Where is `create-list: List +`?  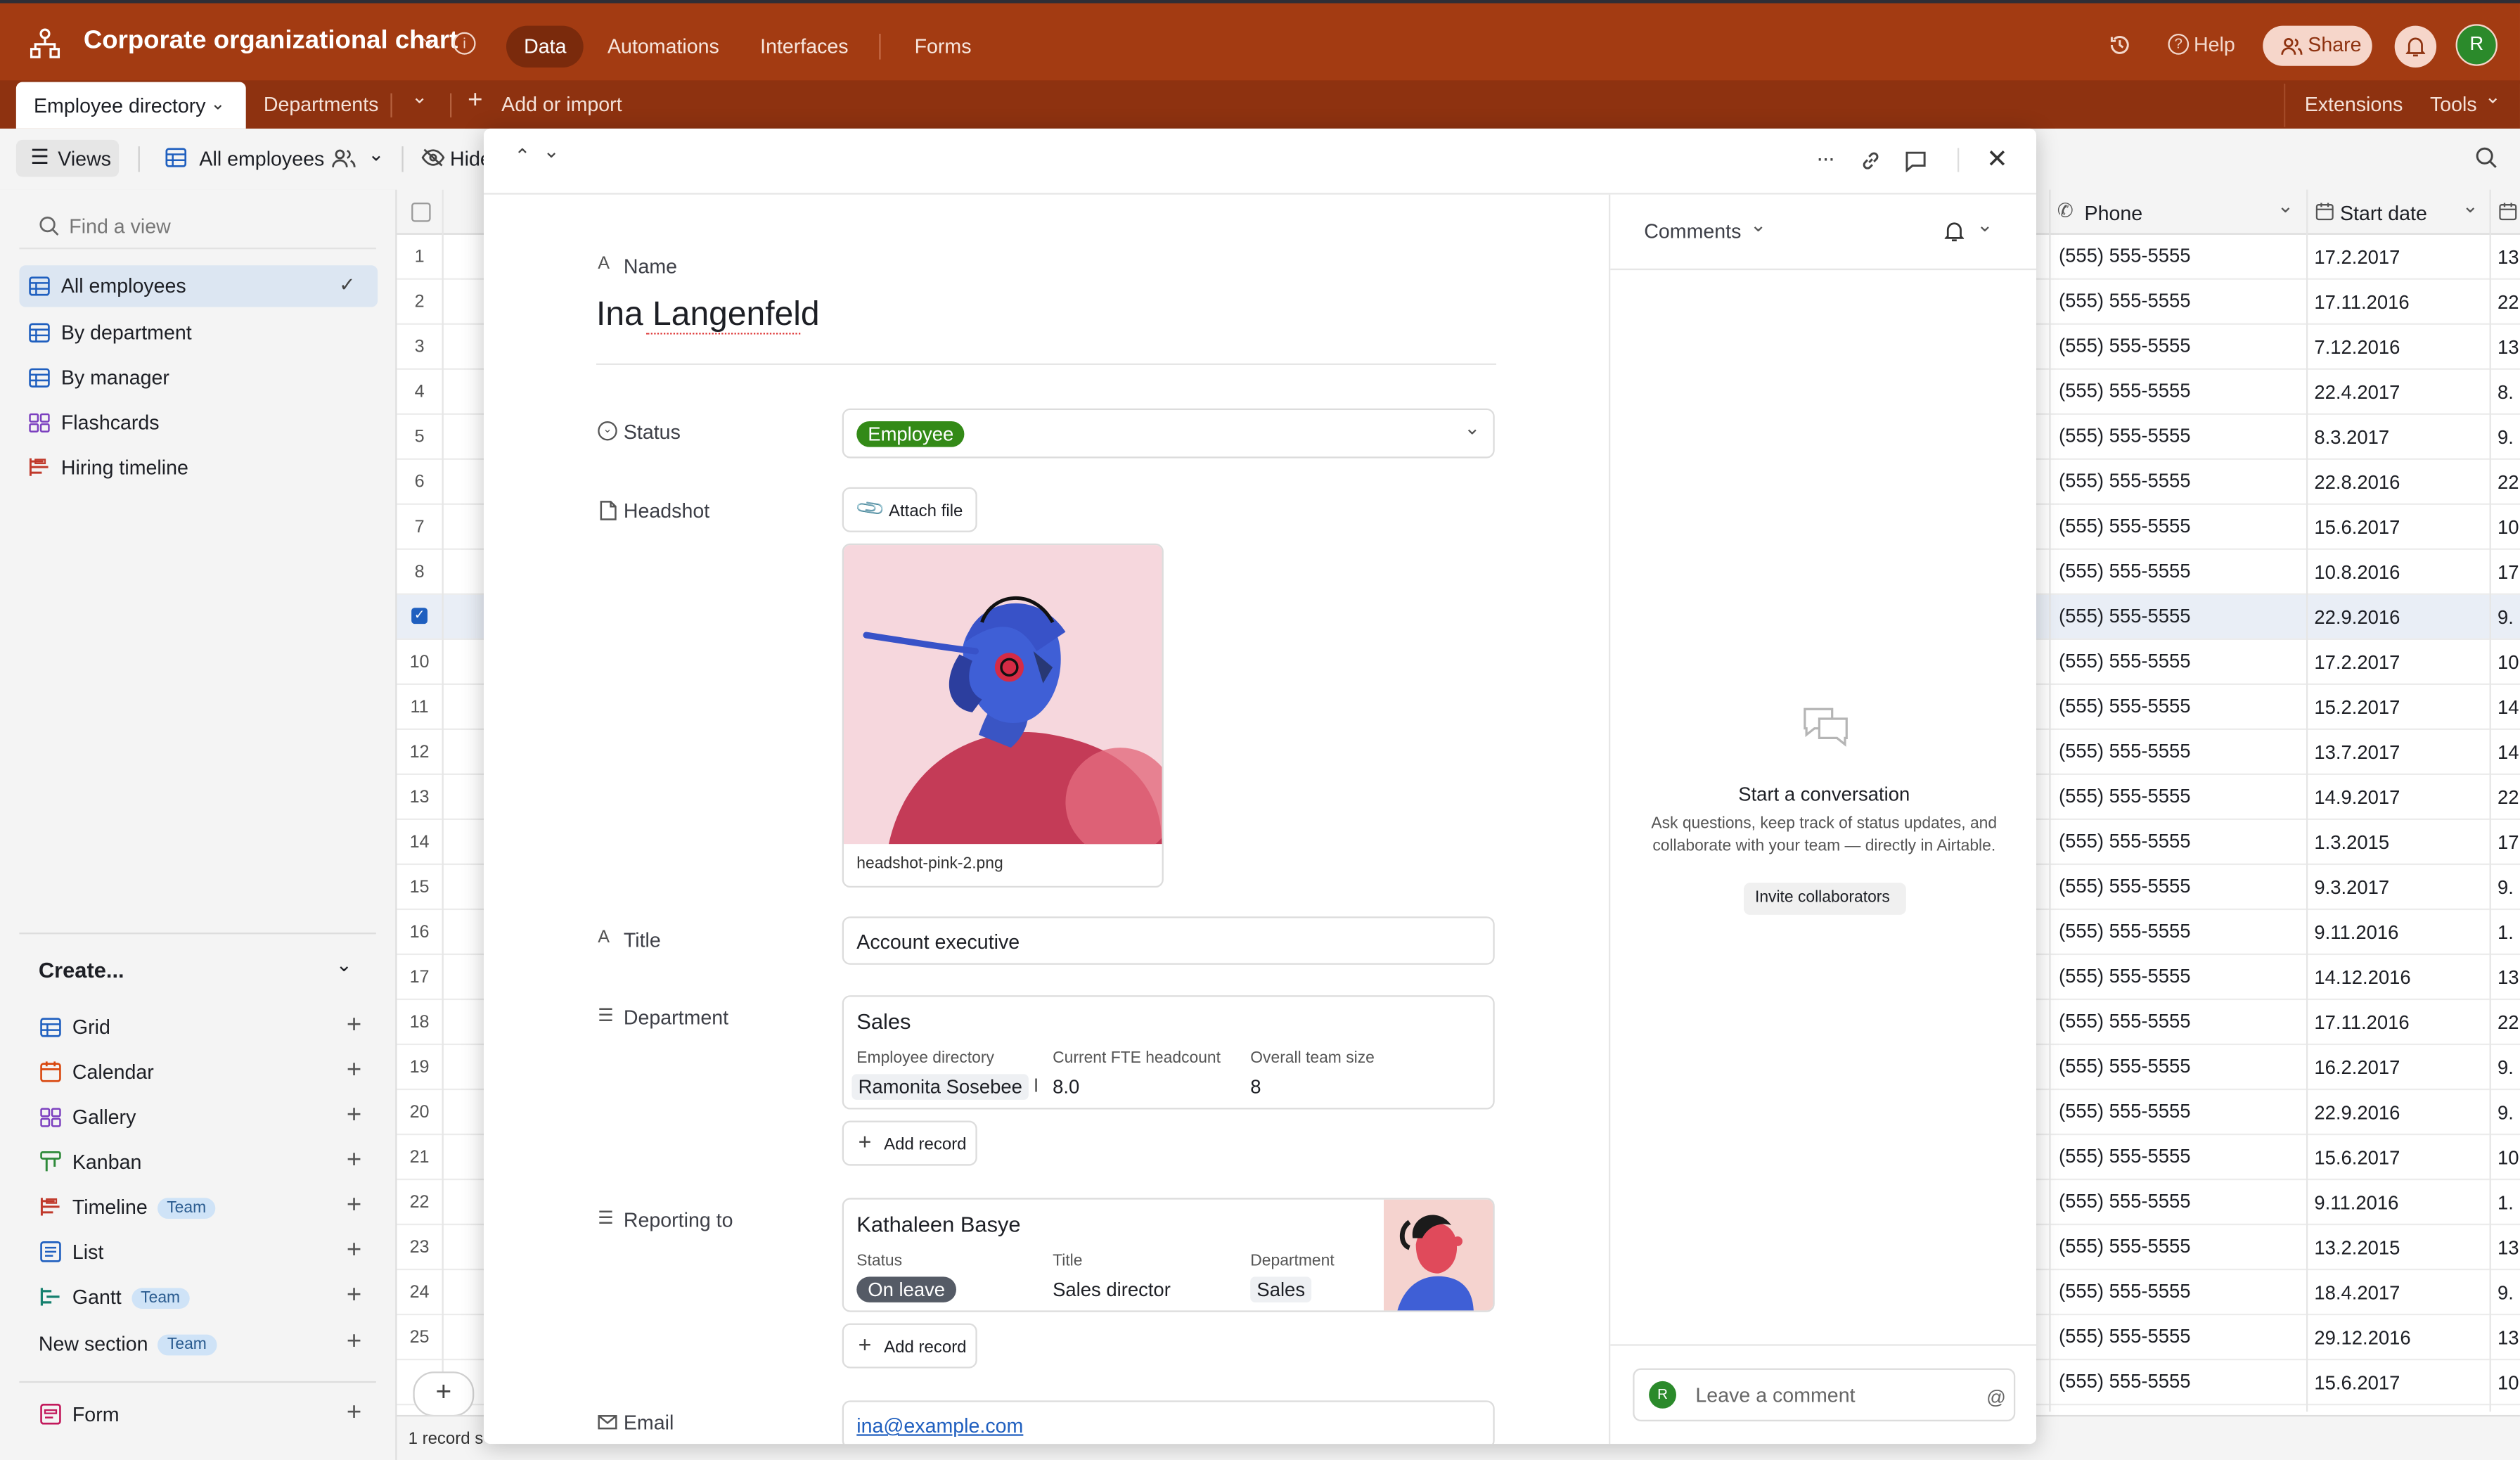
create-list: List + is located at coordinates (198, 1252).